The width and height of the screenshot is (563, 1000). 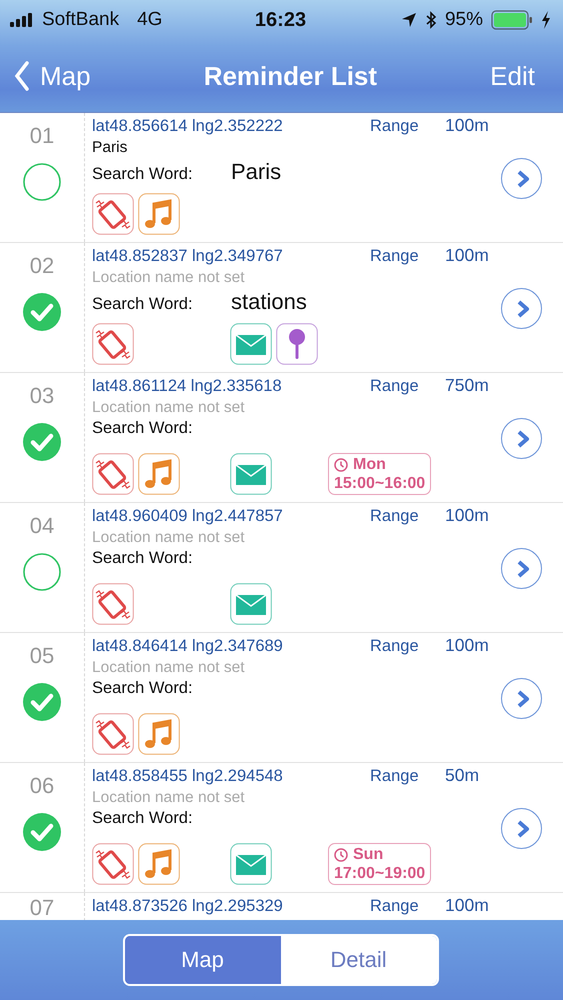 I want to click on coordinates-text: lat48.873526 lng2.295329, so click(x=188, y=906).